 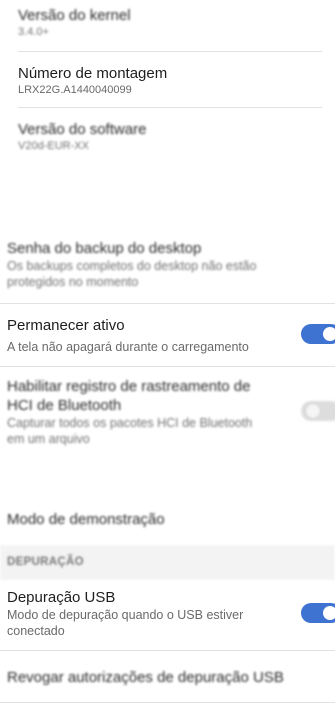 I want to click on demo-mode-title: Modo de demonstração, so click(x=86, y=519).